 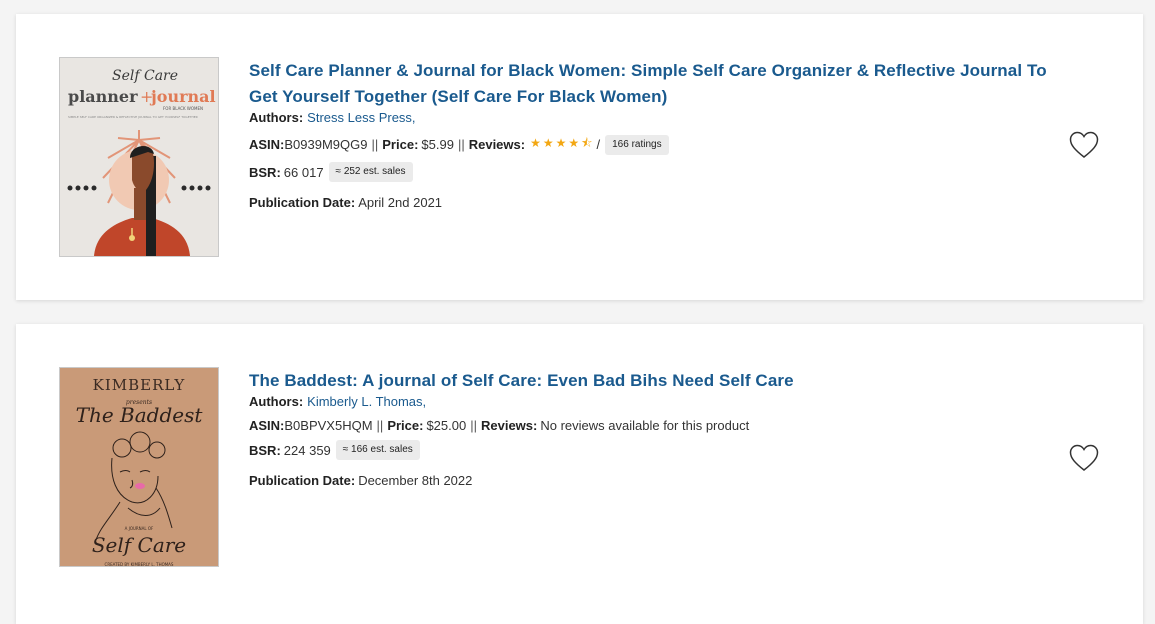 What do you see at coordinates (637, 144) in the screenshot?
I see `ratings-count-badge: 166 ratings` at bounding box center [637, 144].